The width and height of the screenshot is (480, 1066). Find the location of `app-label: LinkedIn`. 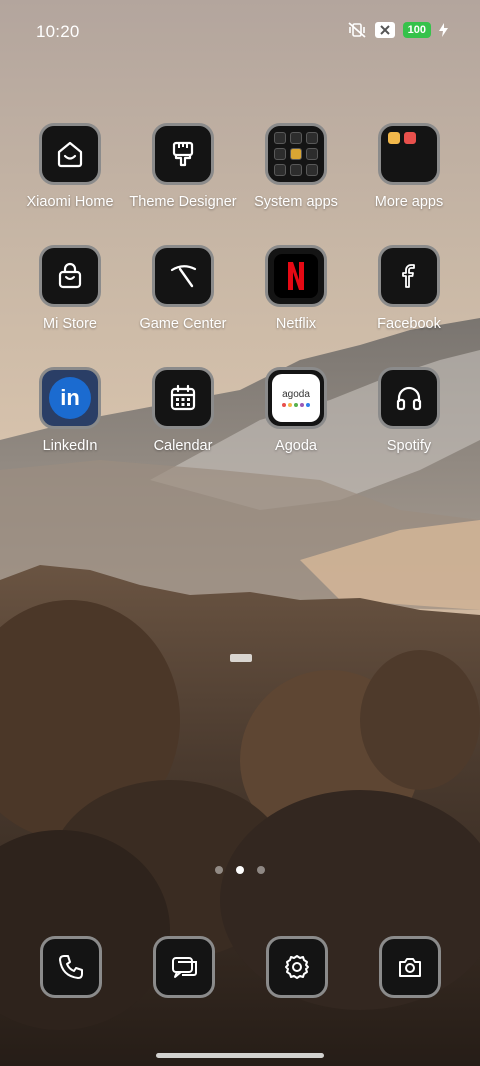

app-label: LinkedIn is located at coordinates (70, 446).